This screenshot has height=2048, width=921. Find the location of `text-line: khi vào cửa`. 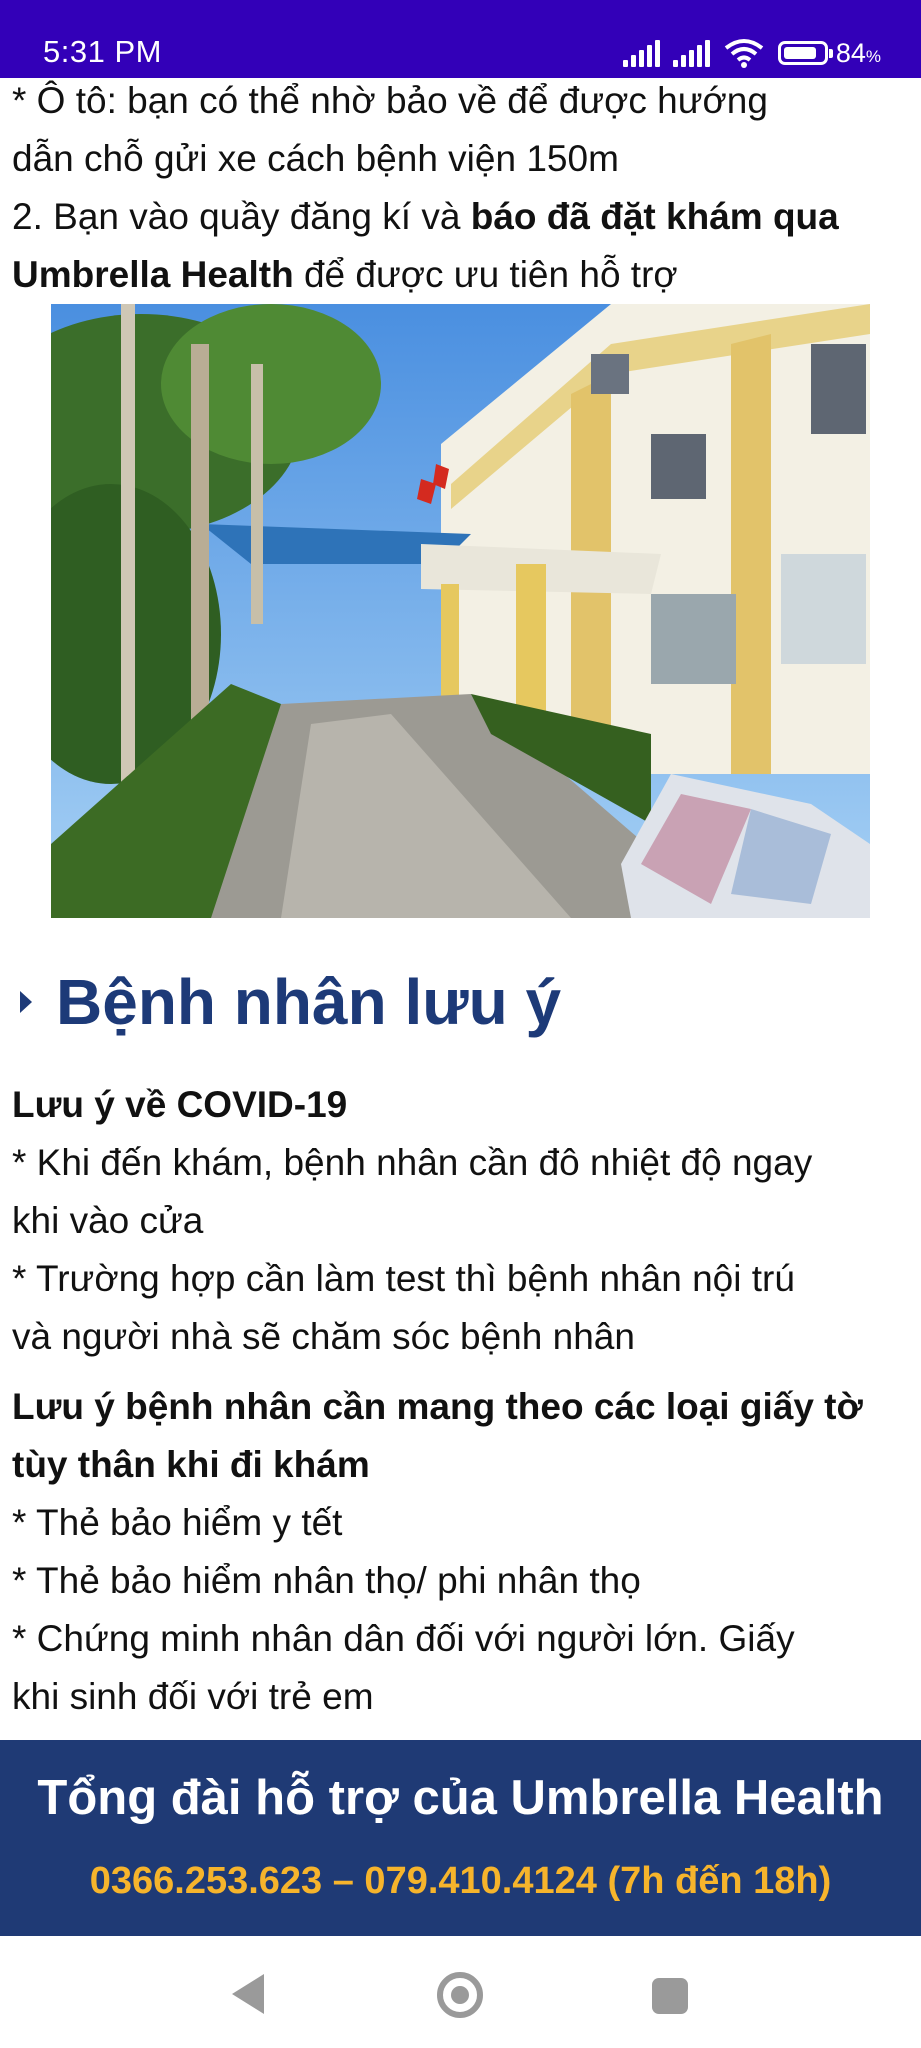

text-line: khi vào cửa is located at coordinates (108, 1220).